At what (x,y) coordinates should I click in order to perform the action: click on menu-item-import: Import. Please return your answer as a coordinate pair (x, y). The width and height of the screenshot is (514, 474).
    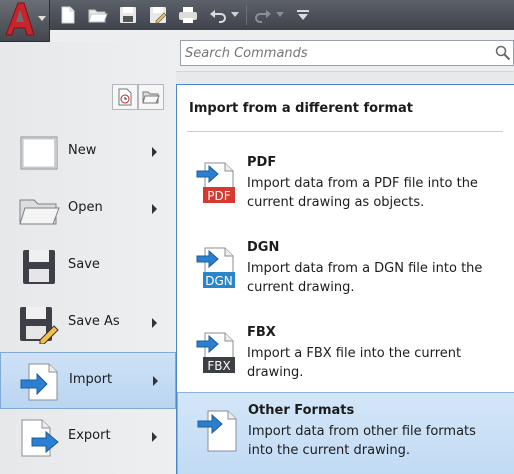
    Looking at the image, I should click on (88, 380).